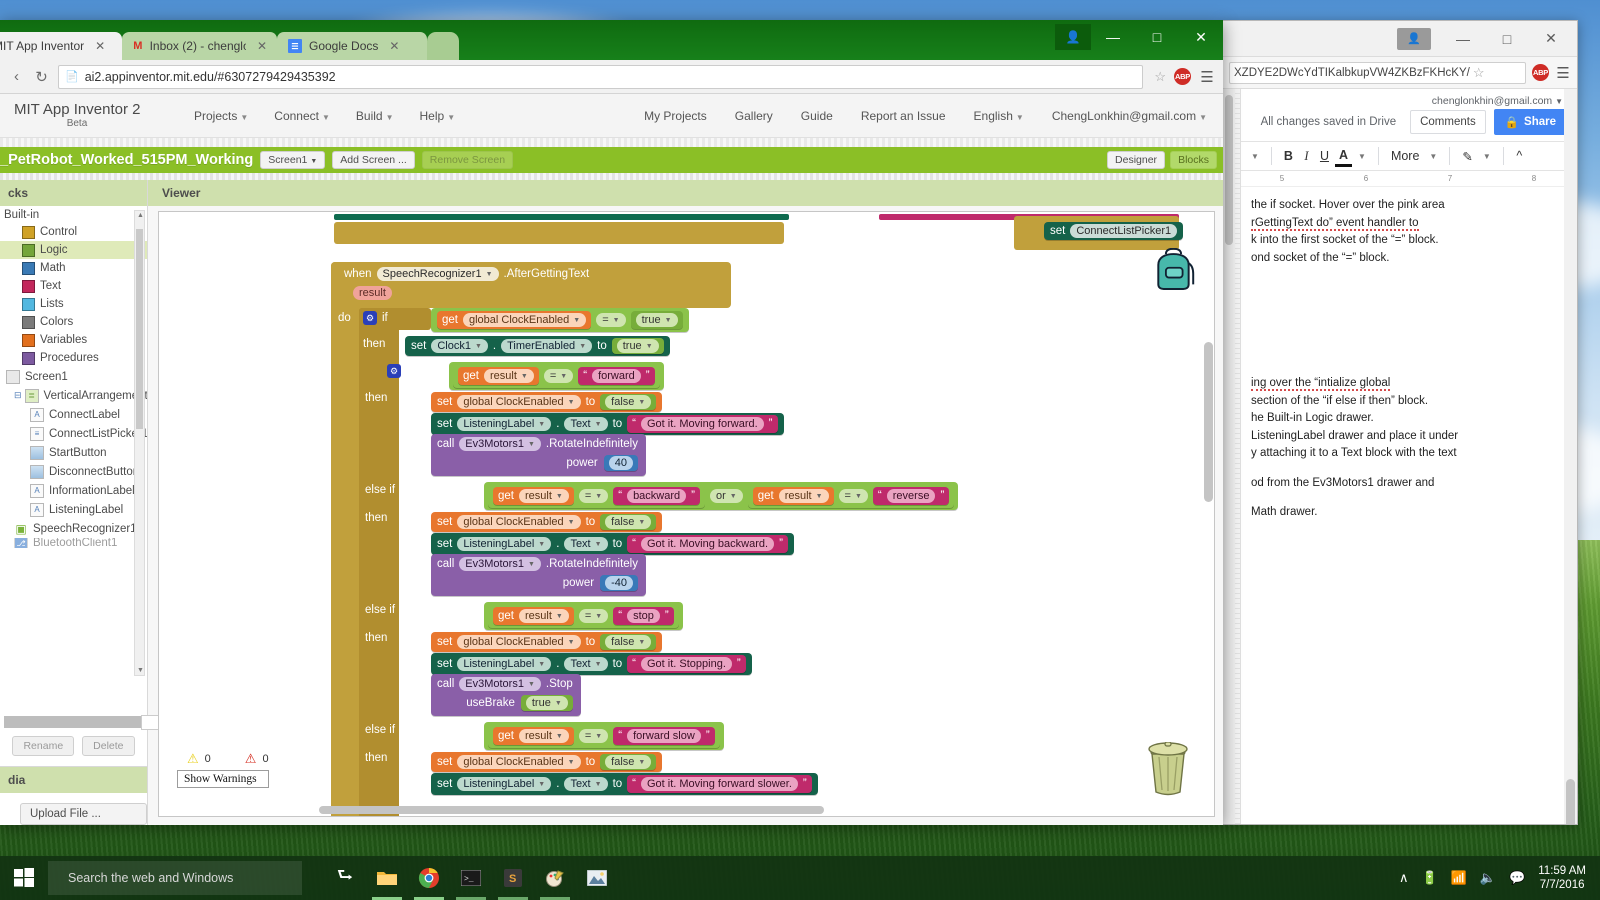  What do you see at coordinates (1448, 122) in the screenshot?
I see `comments-button: Comments` at bounding box center [1448, 122].